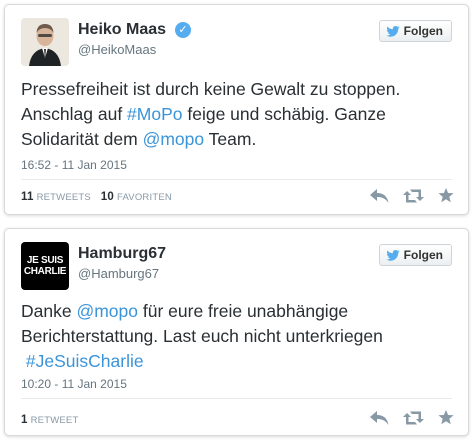 This screenshot has height=441, width=473. I want to click on hashtag-link: #JeSuisCharlie, so click(85, 361).